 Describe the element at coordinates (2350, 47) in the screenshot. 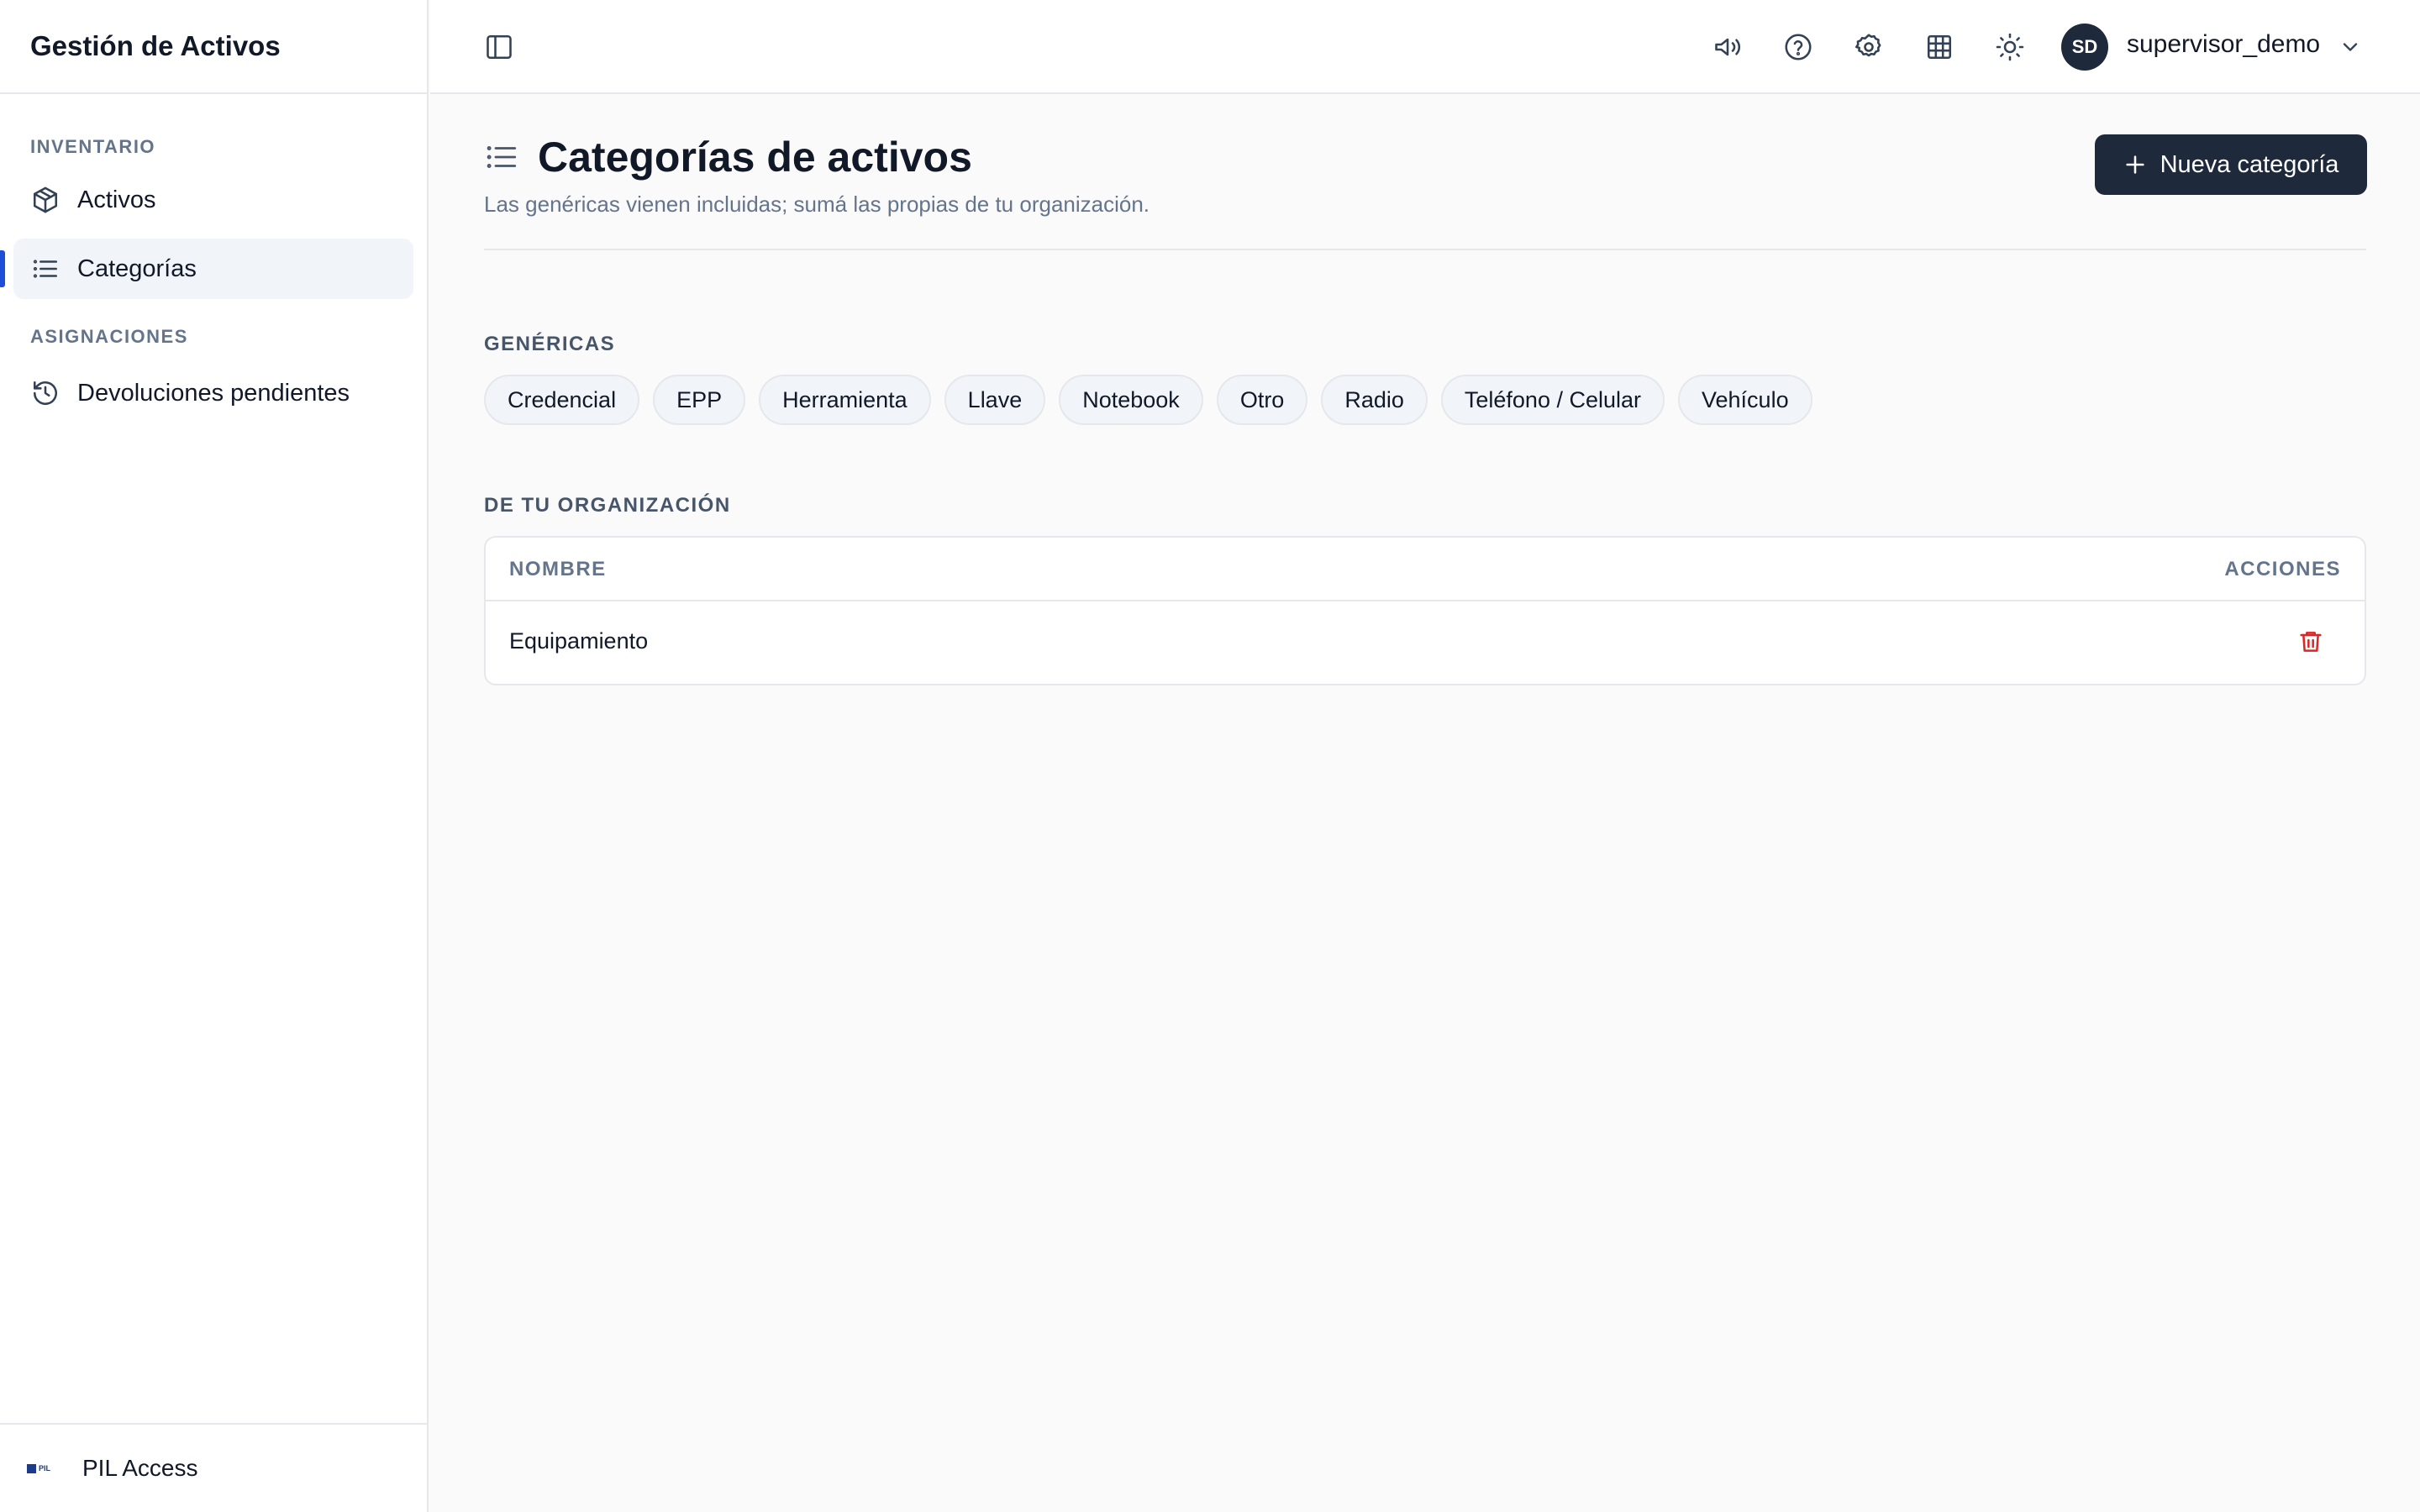

I see `chevron-down-icon` at that location.